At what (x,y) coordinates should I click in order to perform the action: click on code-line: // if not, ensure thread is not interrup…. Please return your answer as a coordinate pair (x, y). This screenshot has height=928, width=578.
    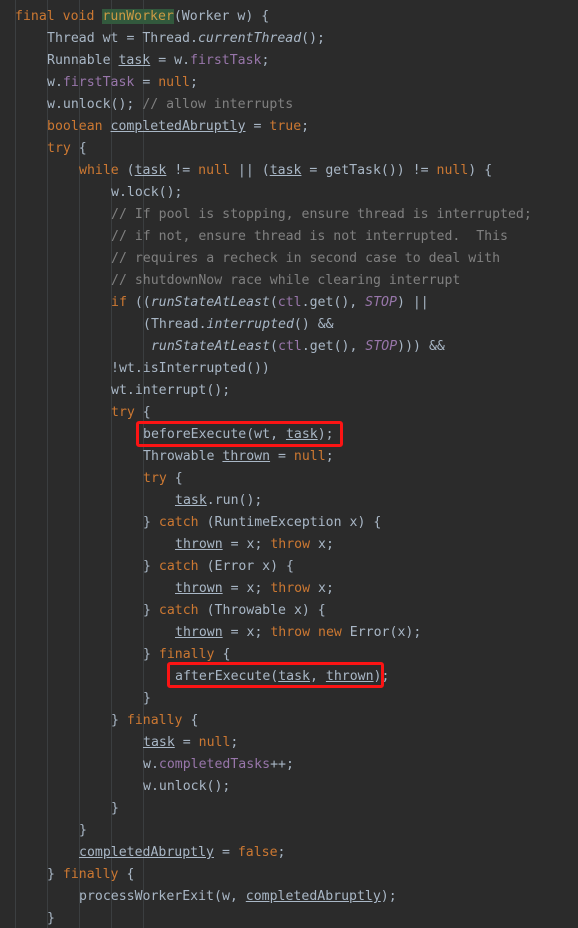
    Looking at the image, I should click on (309, 237).